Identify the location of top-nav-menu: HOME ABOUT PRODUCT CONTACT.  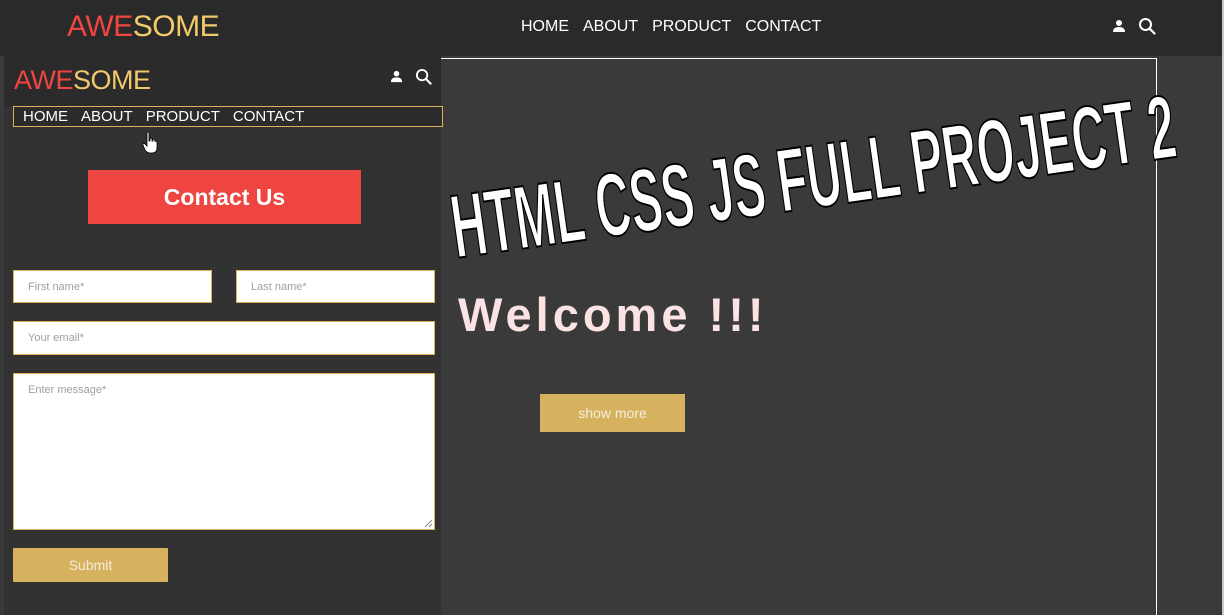
(671, 27).